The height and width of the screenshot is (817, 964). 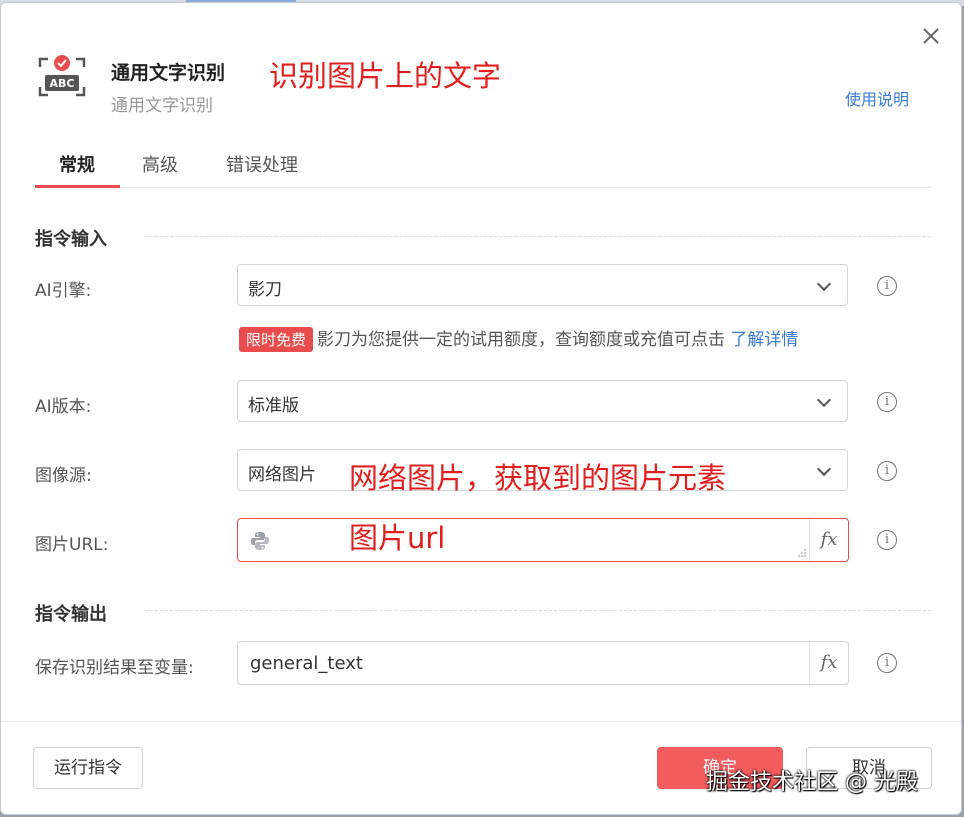 I want to click on active-tab-indicator, so click(x=77, y=186).